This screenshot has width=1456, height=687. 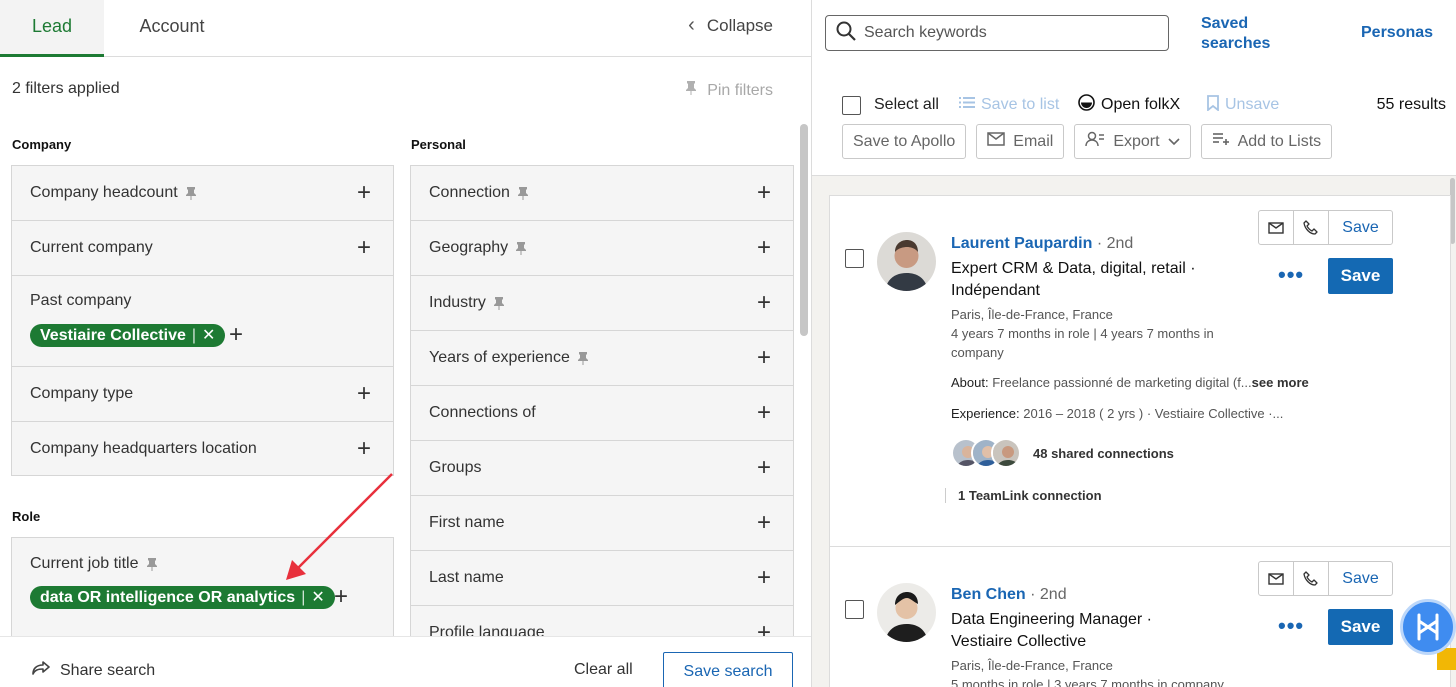 I want to click on results-count: 55 results, so click(x=1411, y=104).